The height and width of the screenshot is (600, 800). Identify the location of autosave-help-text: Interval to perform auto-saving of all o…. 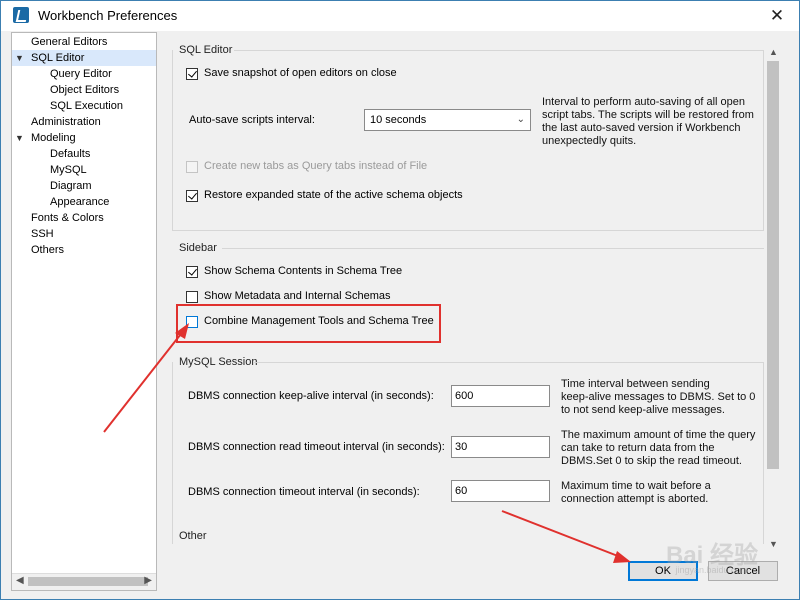
(648, 122).